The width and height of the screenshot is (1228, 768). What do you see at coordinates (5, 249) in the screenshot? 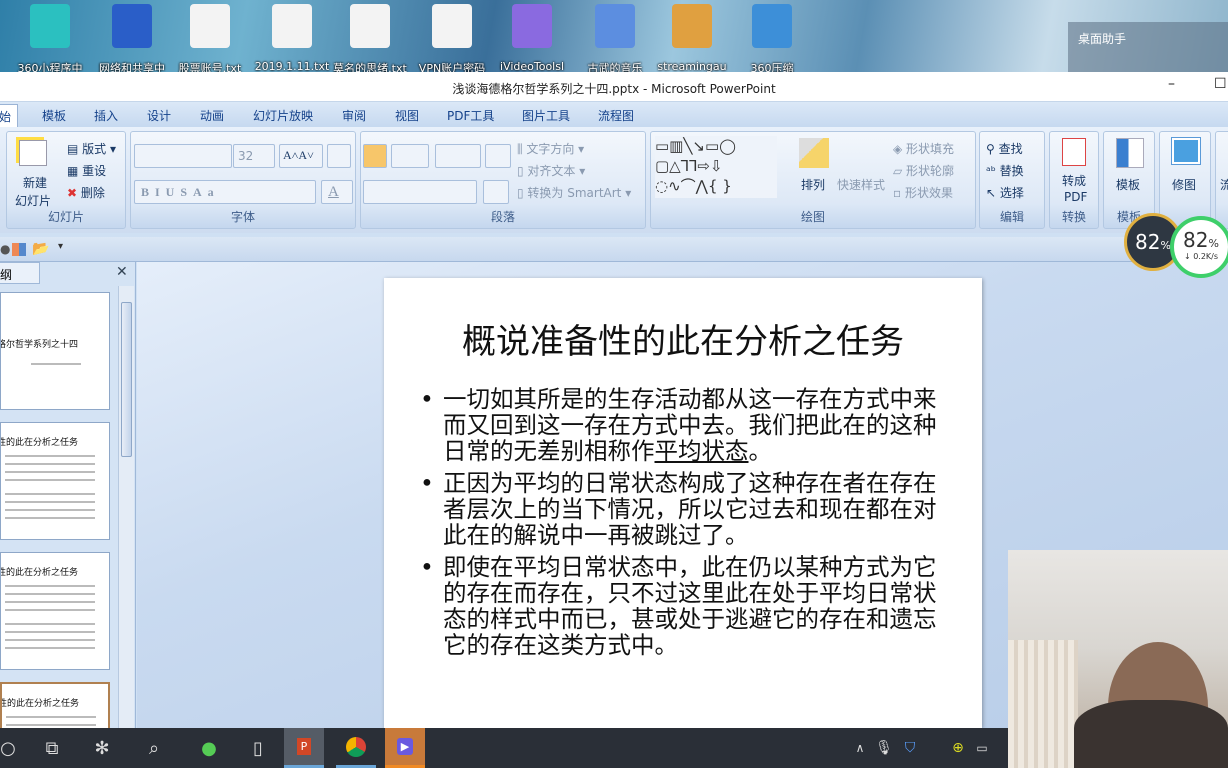
I see `redo-icon: ●` at bounding box center [5, 249].